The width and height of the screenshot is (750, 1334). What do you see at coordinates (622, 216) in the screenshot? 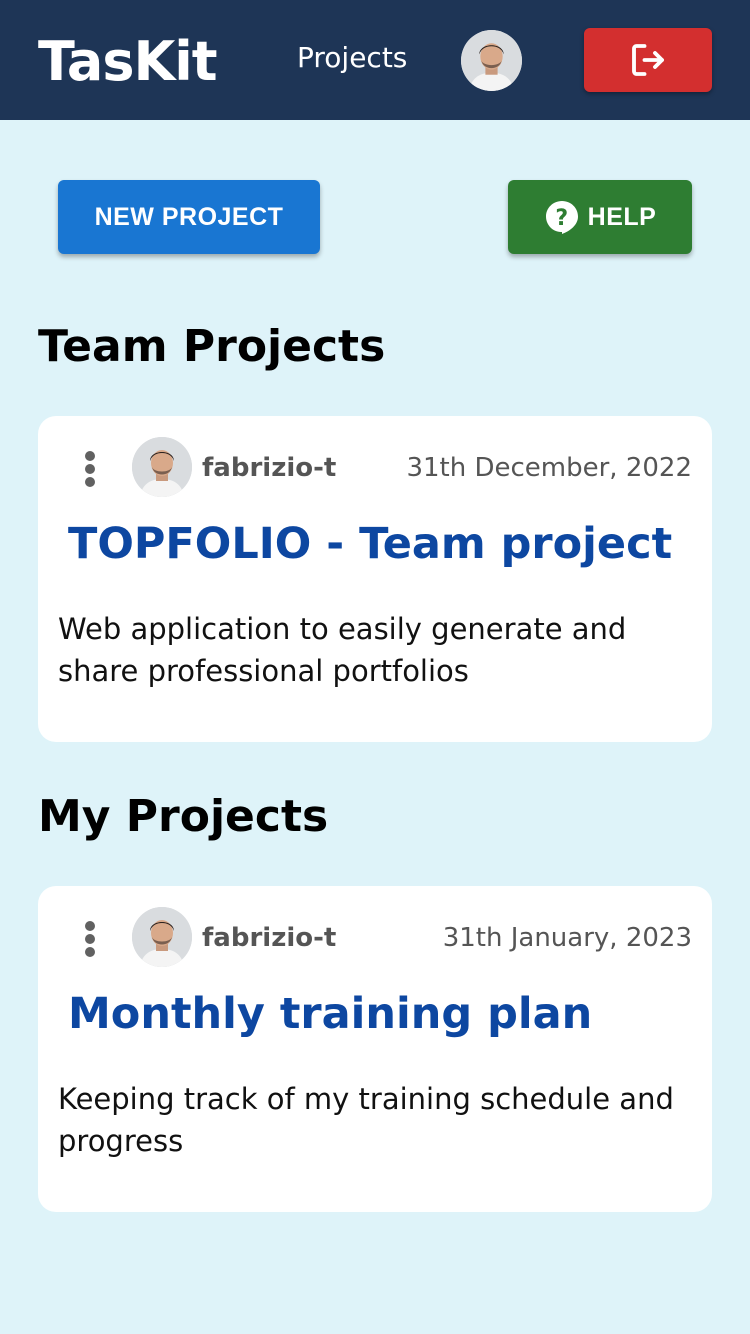
I see `help-button-label: HELP` at bounding box center [622, 216].